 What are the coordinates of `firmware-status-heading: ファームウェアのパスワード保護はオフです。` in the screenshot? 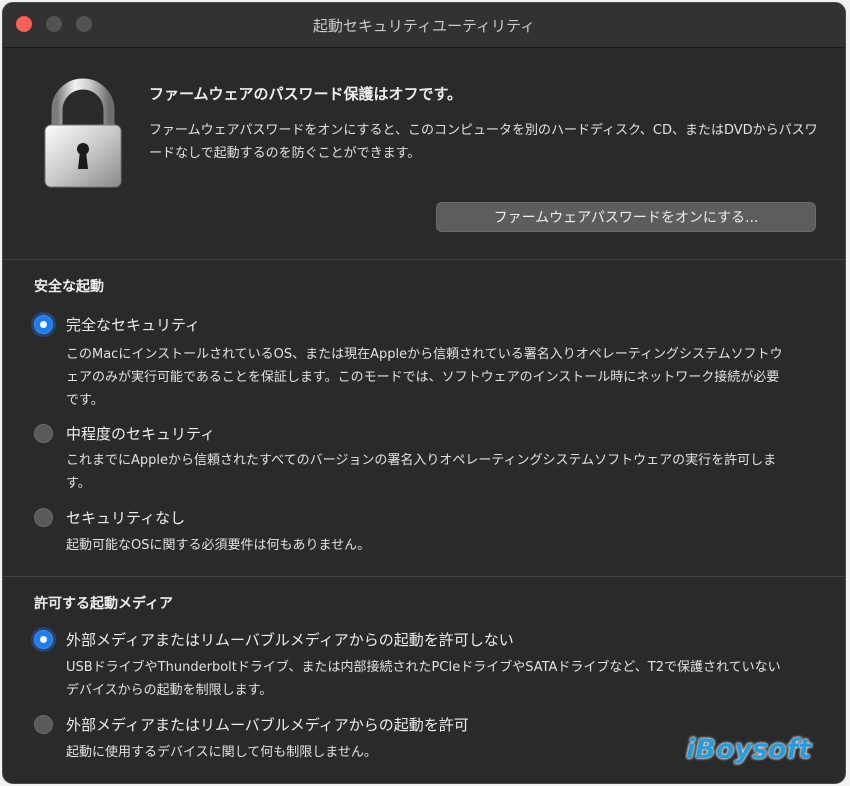 It's located at (306, 94).